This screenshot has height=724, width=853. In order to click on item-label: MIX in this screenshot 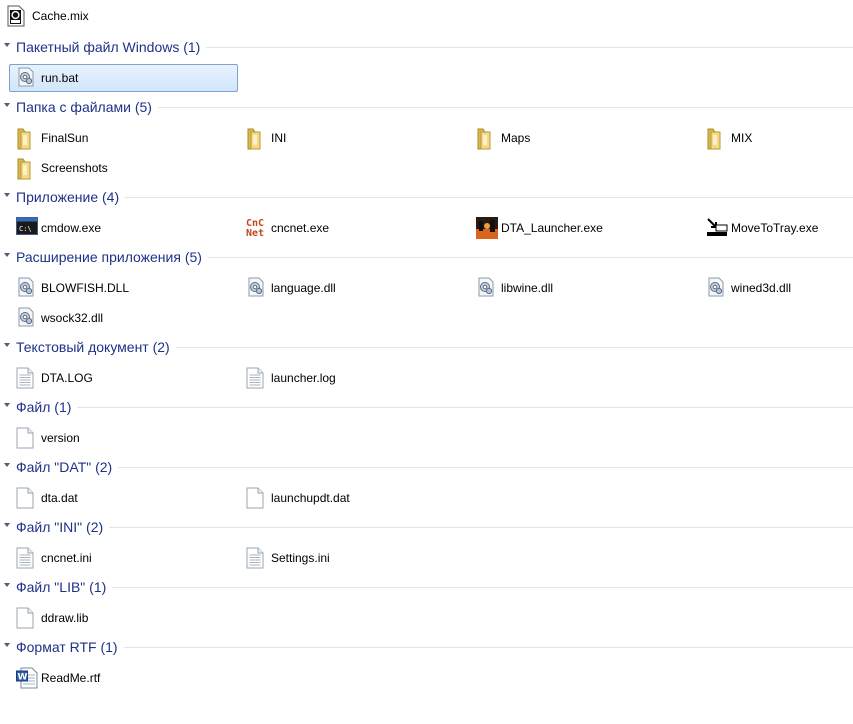, I will do `click(742, 138)`.